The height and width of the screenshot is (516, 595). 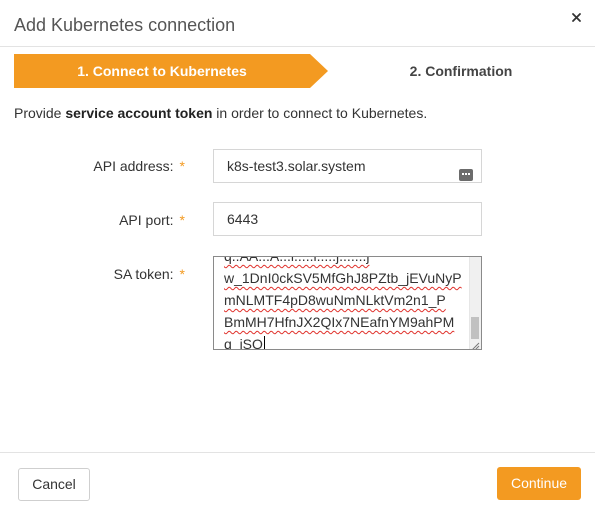 I want to click on api-address-input: k8s-test3.solar.system, so click(x=347, y=166).